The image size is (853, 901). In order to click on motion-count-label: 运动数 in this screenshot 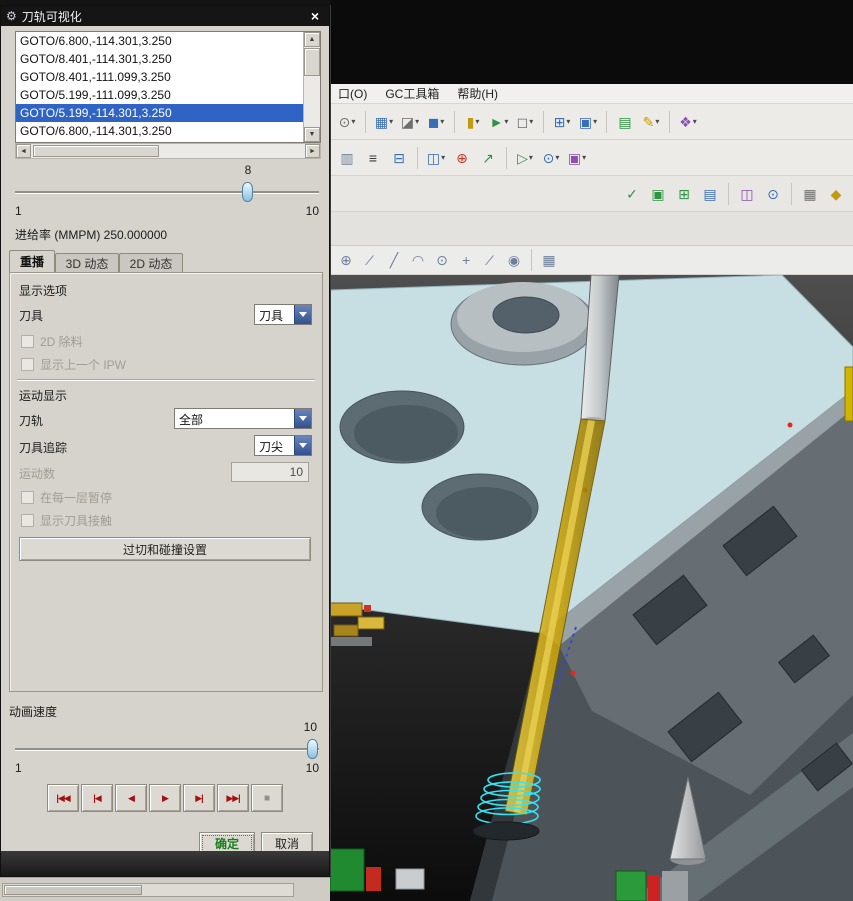, I will do `click(37, 474)`.